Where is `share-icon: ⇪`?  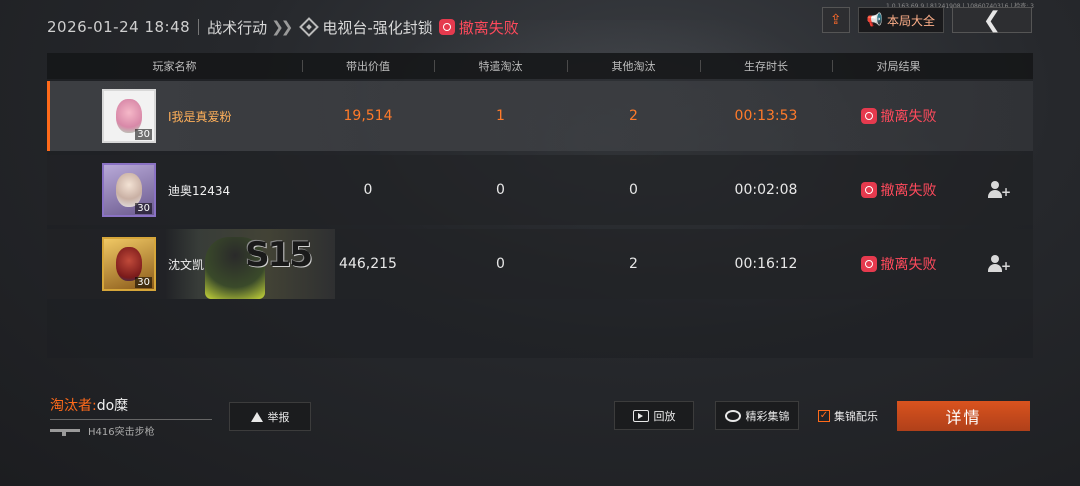
share-icon: ⇪ is located at coordinates (835, 20).